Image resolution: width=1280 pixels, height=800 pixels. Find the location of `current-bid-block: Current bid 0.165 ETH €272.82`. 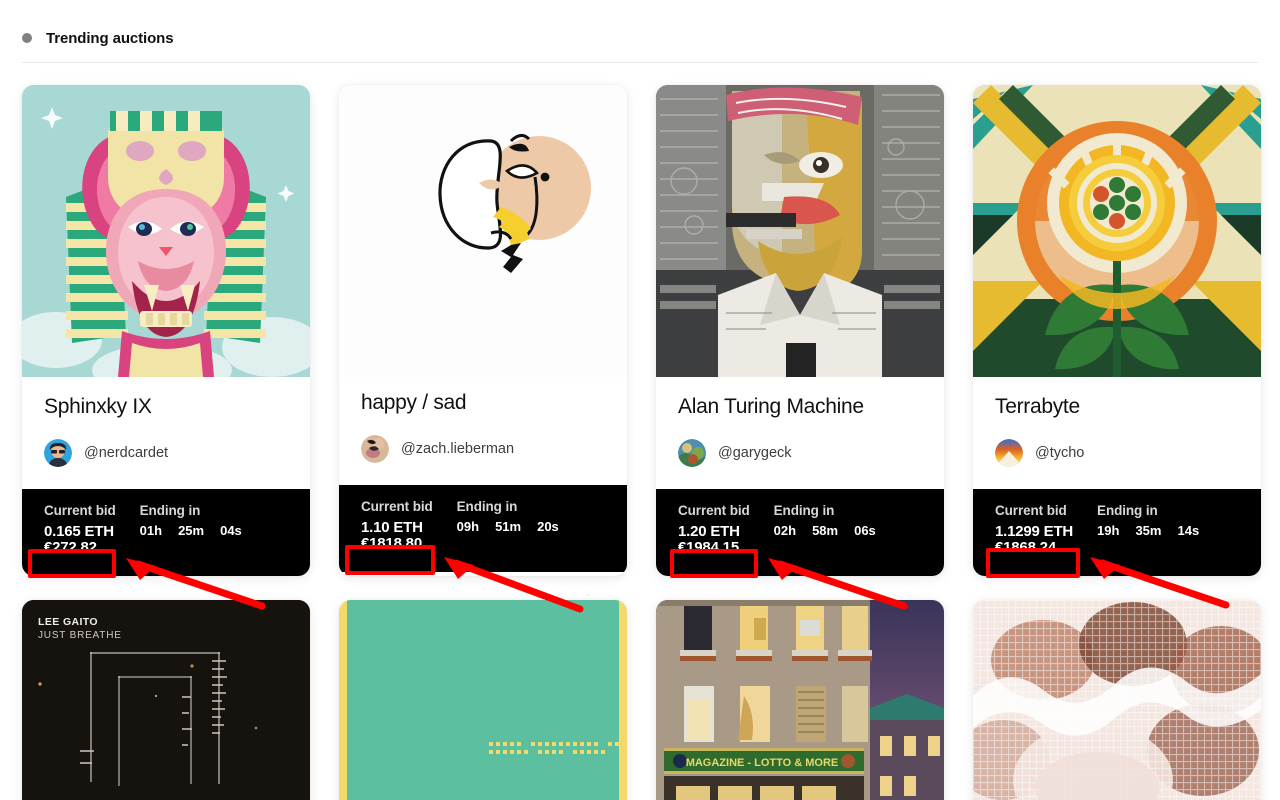

current-bid-block: Current bid 0.165 ETH €272.82 is located at coordinates (80, 529).